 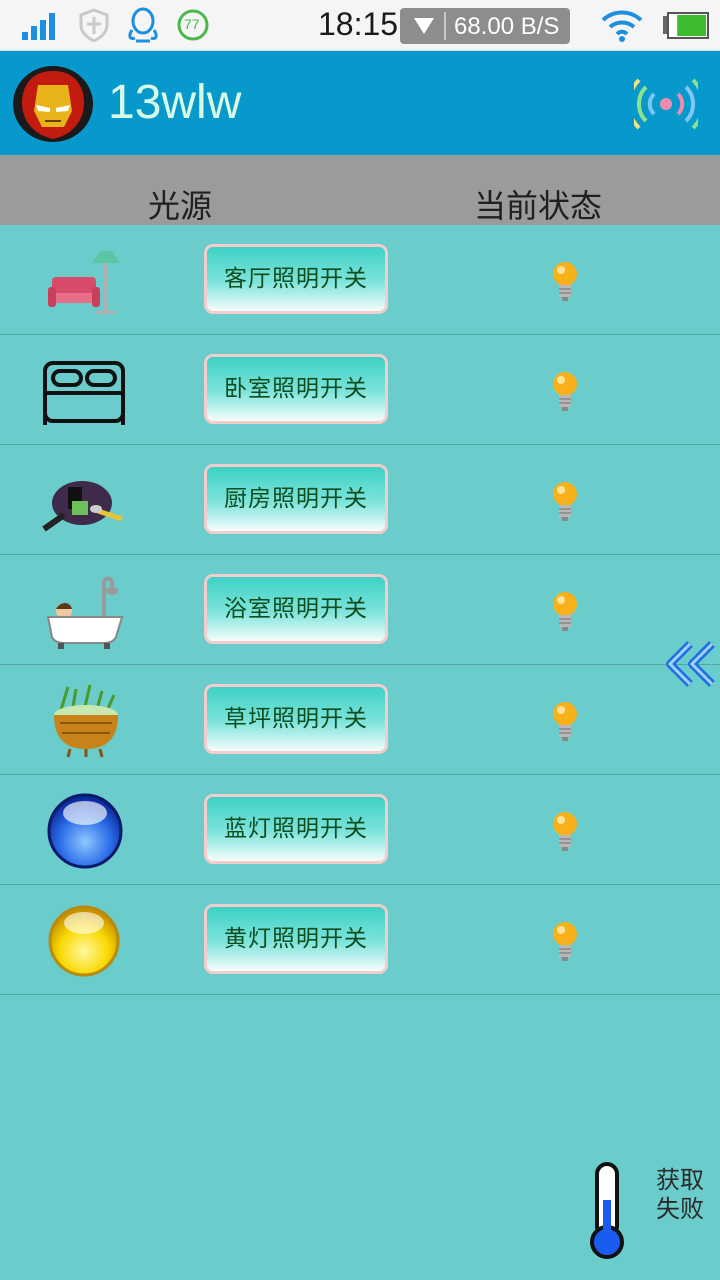 What do you see at coordinates (180, 206) in the screenshot?
I see `column-source-label: 光源` at bounding box center [180, 206].